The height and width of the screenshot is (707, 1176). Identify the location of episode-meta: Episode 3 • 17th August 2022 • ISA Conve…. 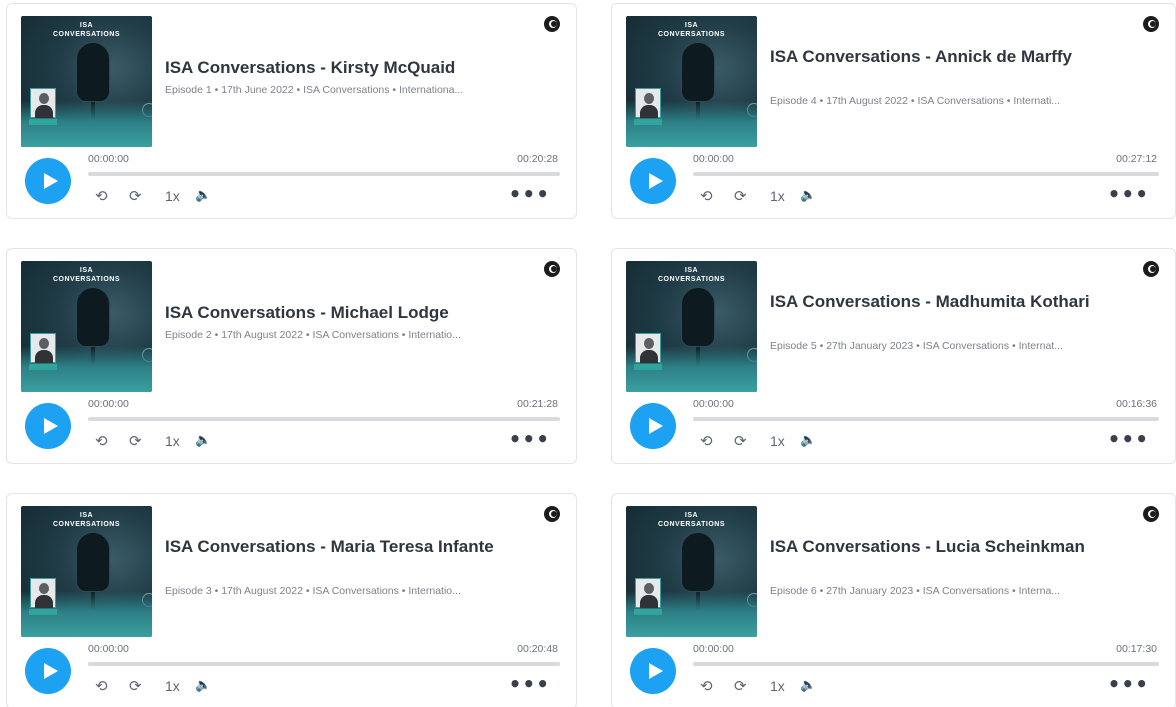
(313, 591).